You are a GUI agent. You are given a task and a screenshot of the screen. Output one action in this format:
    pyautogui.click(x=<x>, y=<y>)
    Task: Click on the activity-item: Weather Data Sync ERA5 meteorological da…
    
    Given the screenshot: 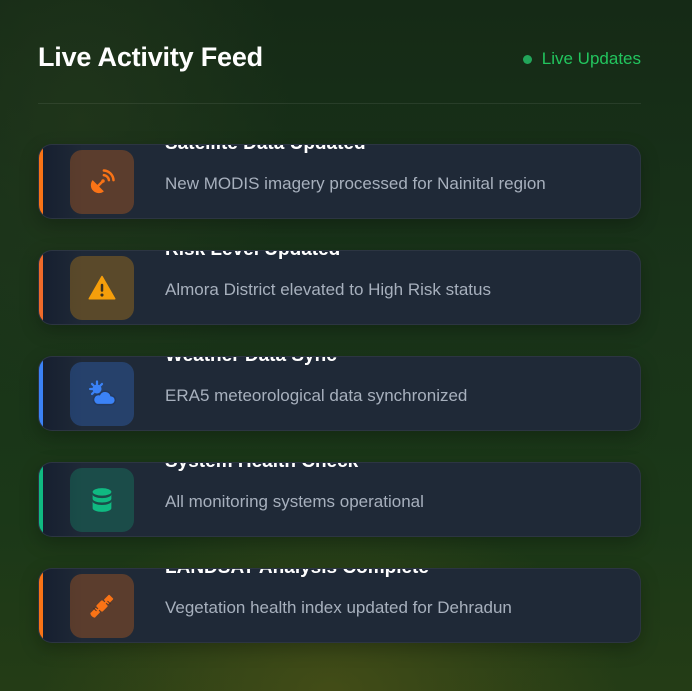 What is the action you would take?
    pyautogui.click(x=339, y=393)
    